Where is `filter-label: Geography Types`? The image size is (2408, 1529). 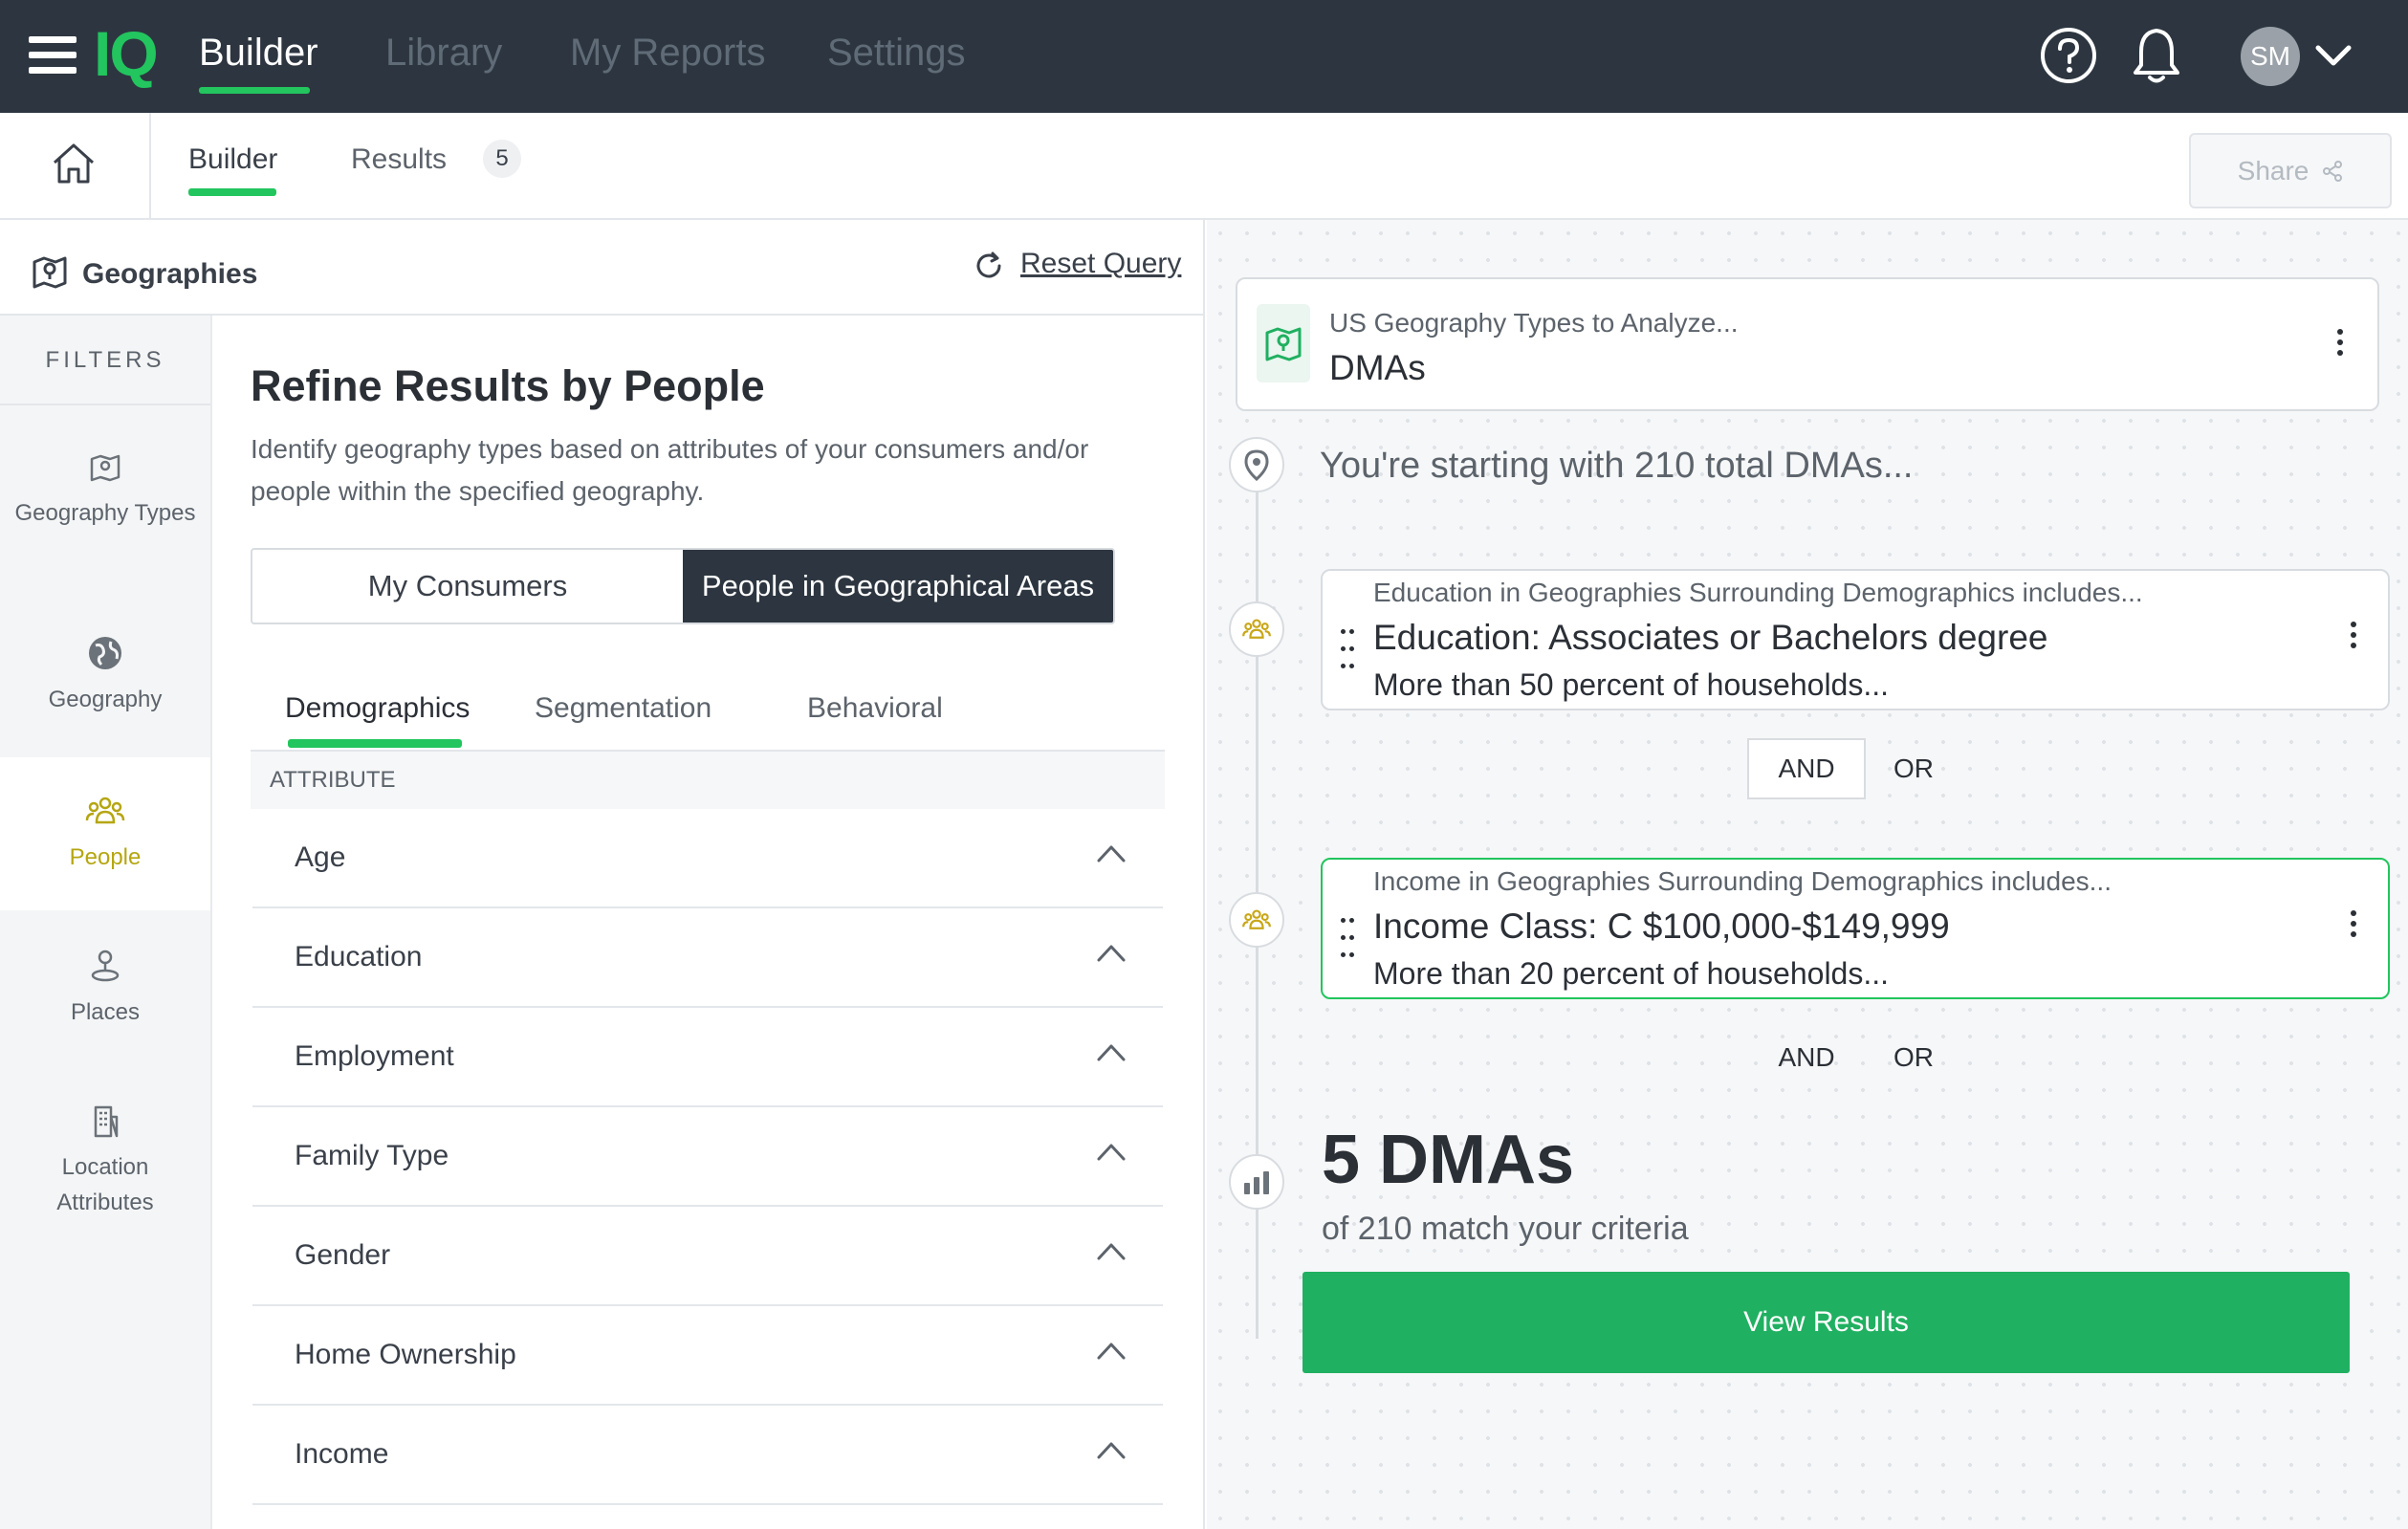
filter-label: Geography Types is located at coordinates (105, 513).